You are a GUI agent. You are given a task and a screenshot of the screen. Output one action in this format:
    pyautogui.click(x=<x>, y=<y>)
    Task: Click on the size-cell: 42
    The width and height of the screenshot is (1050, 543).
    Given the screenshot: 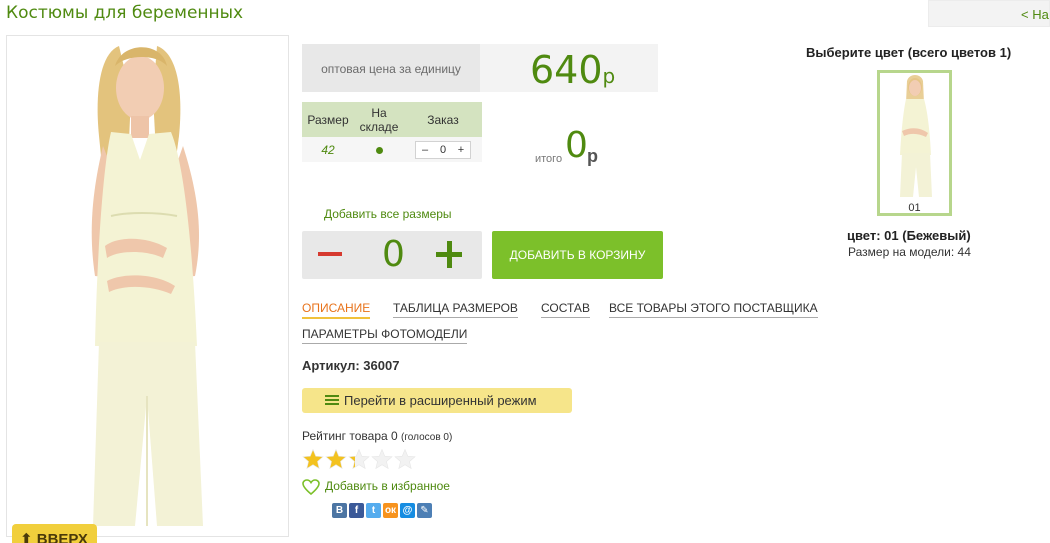 What is the action you would take?
    pyautogui.click(x=328, y=149)
    